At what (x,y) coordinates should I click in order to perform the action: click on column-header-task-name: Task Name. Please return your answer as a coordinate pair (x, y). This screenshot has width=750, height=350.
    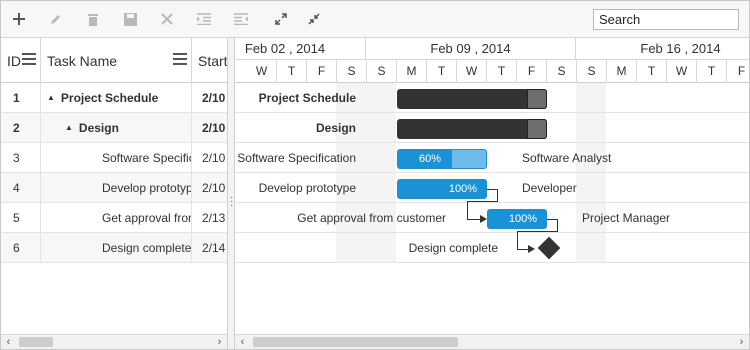
    Looking at the image, I should click on (116, 60).